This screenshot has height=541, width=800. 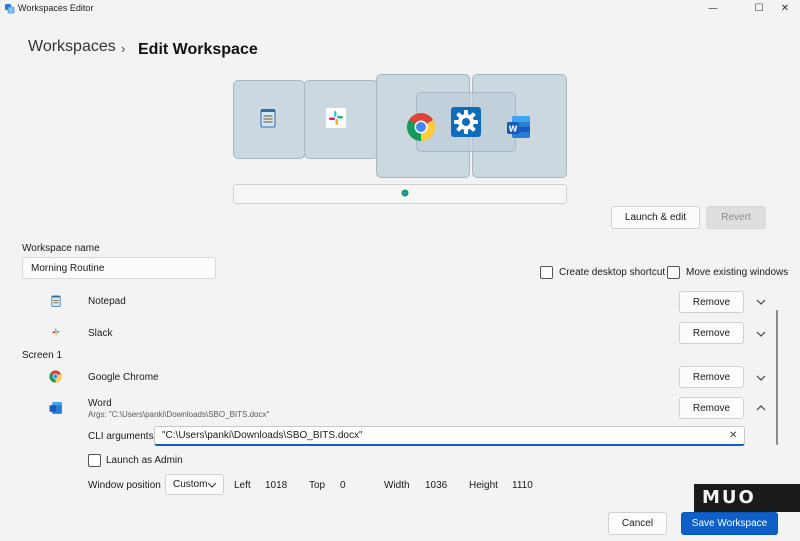 What do you see at coordinates (107, 301) in the screenshot?
I see `app-name-notepad: Notepad` at bounding box center [107, 301].